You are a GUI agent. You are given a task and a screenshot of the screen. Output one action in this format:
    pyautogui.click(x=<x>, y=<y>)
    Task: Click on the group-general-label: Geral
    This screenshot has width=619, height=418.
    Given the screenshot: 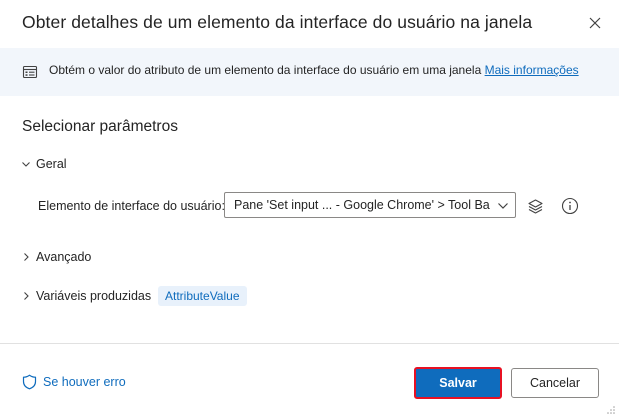 What is the action you would take?
    pyautogui.click(x=51, y=164)
    